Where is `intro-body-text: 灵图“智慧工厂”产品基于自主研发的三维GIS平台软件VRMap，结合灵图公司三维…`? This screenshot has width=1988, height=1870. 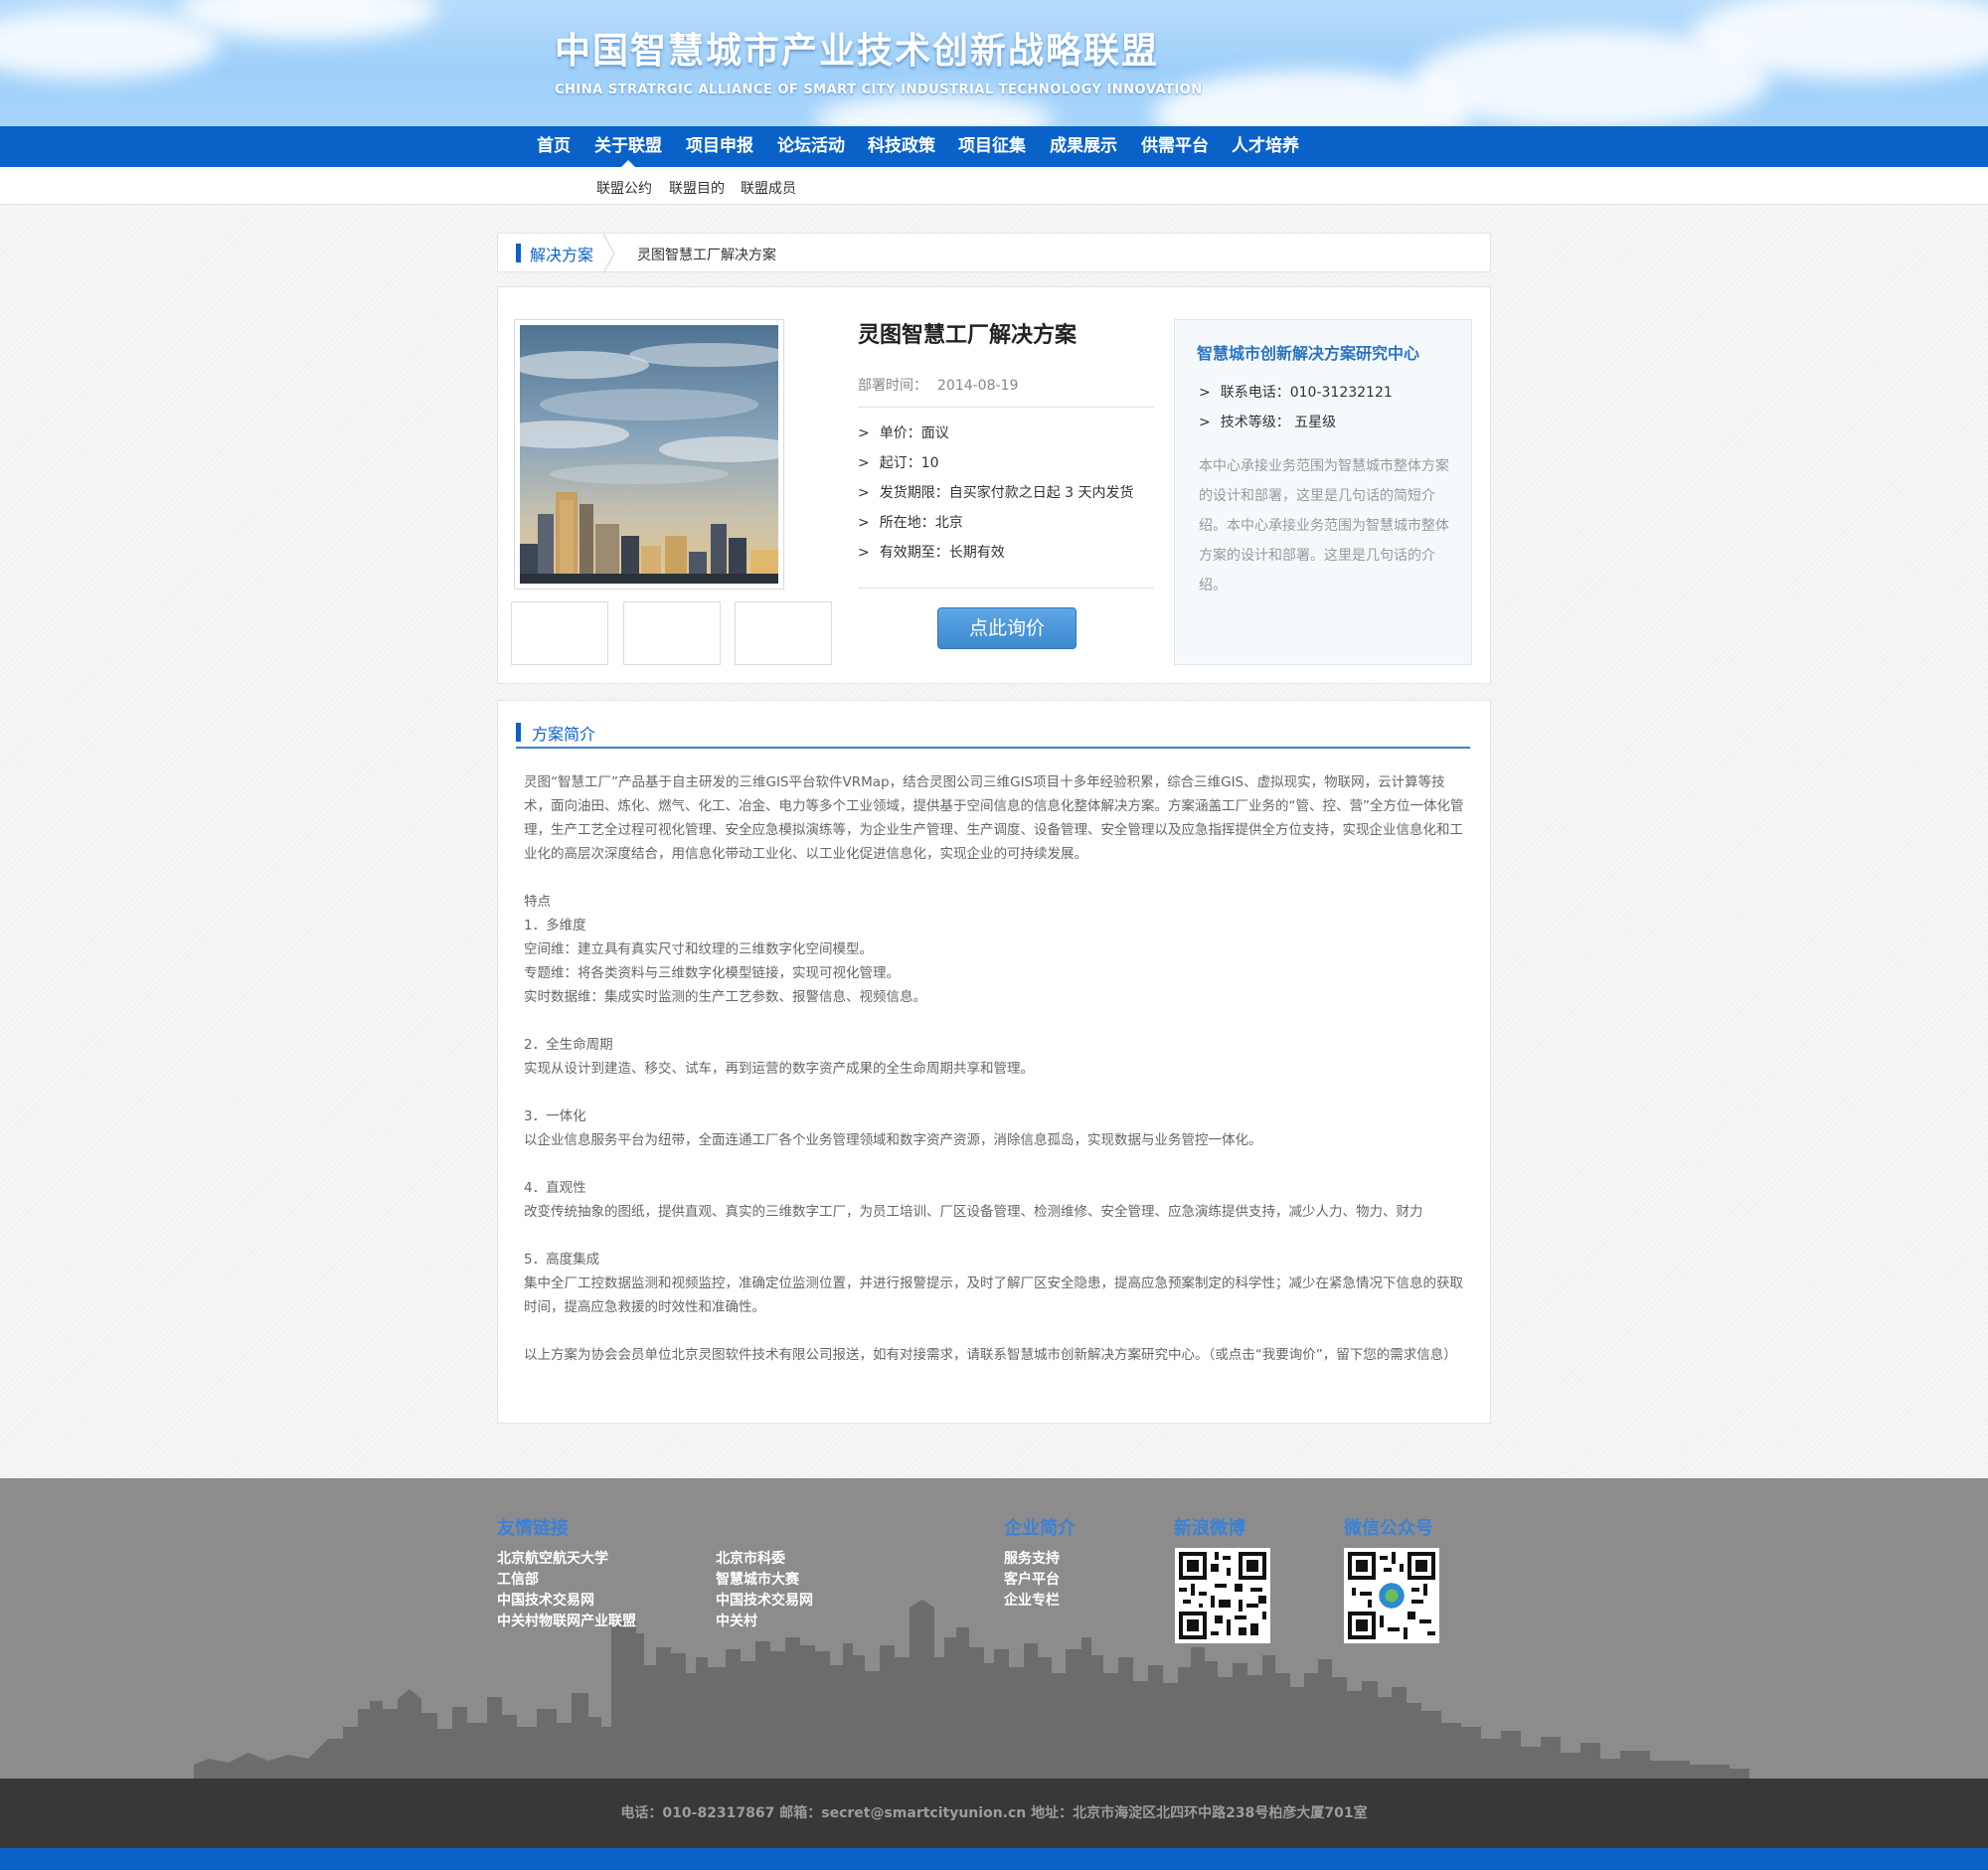
intro-body-text: 灵图“智慧工厂”产品基于自主研发的三维GIS平台软件VRMap，结合灵图公司三维… is located at coordinates (994, 1068).